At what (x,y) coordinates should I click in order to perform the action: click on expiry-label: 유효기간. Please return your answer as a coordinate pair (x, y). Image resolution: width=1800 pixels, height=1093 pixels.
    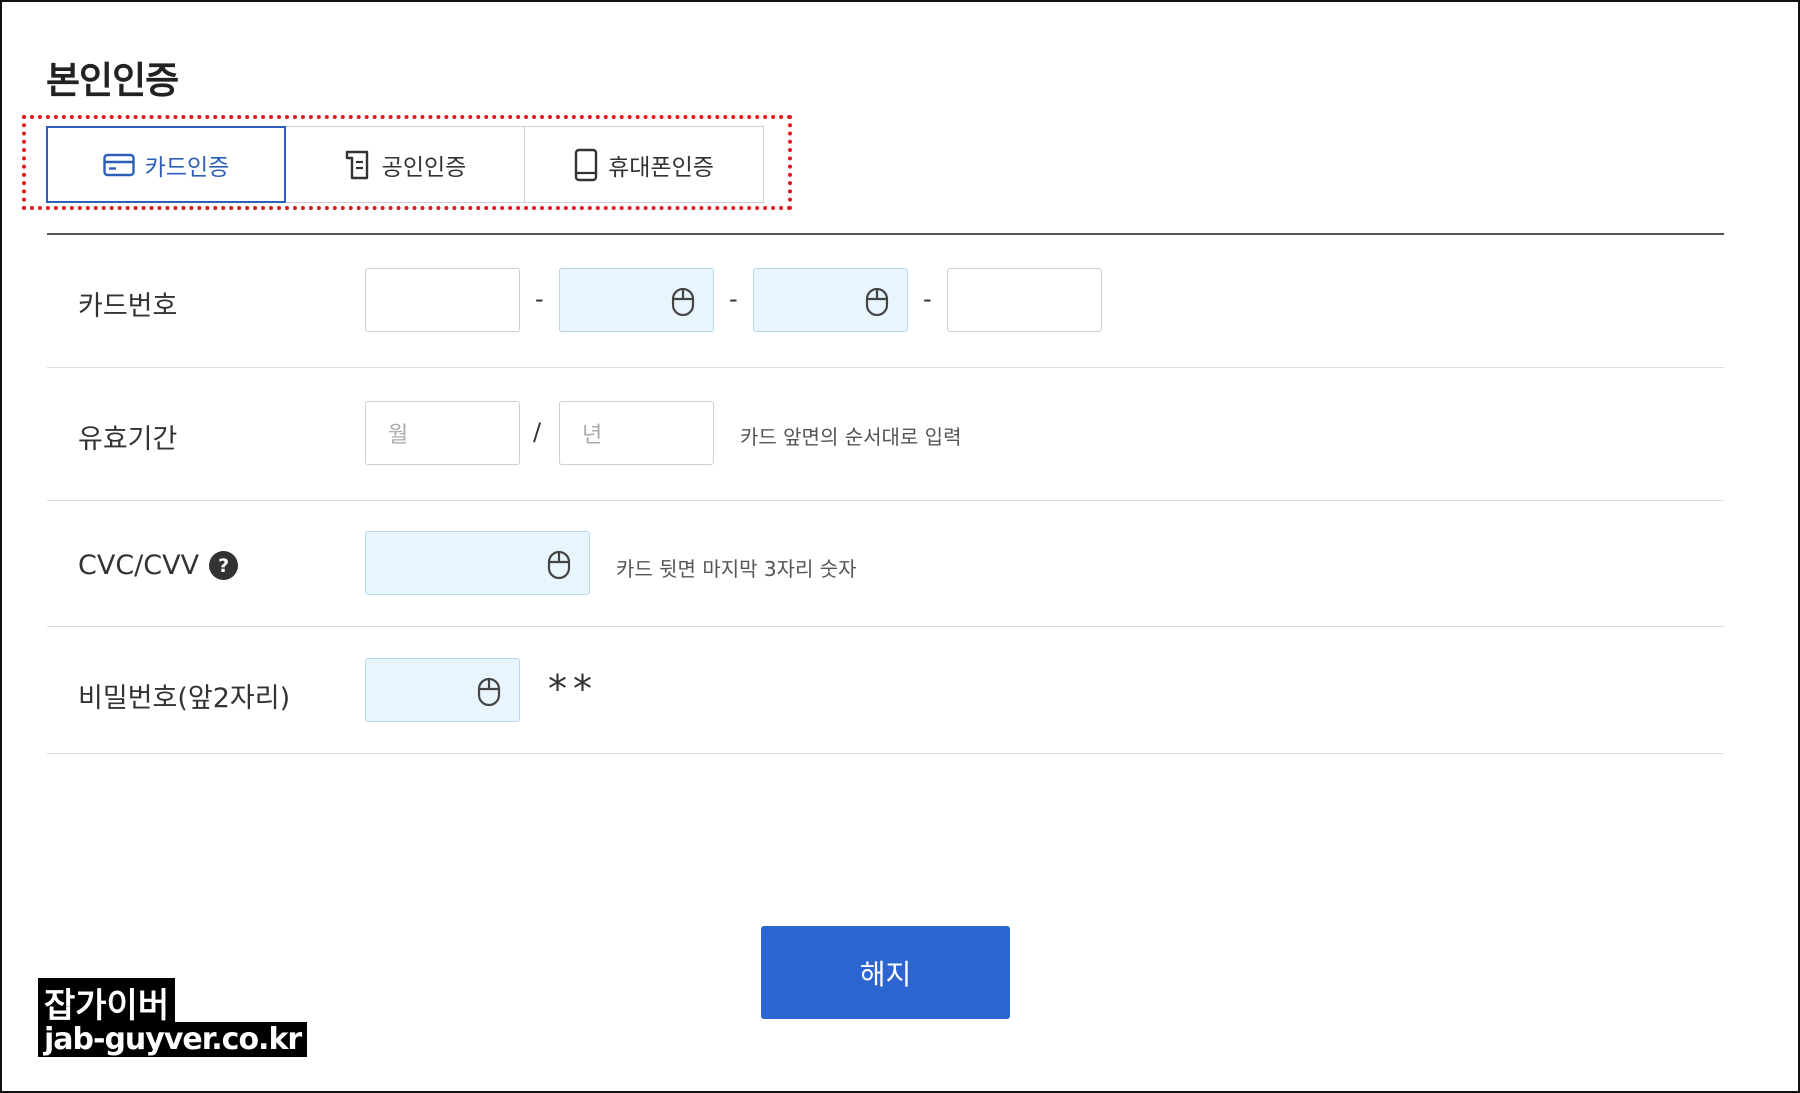
    Looking at the image, I should click on (128, 439).